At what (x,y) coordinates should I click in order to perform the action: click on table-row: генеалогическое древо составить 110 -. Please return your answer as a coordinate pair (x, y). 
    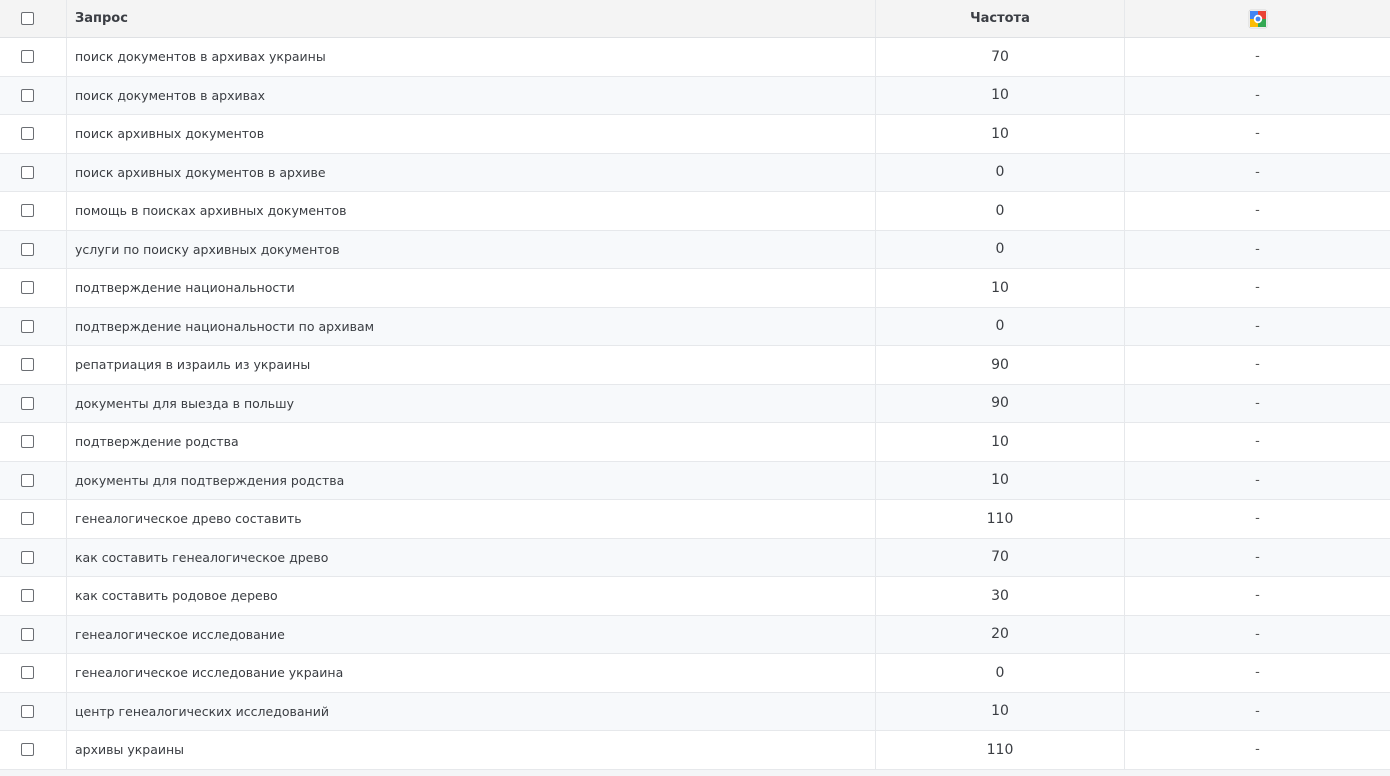
    Looking at the image, I should click on (695, 519).